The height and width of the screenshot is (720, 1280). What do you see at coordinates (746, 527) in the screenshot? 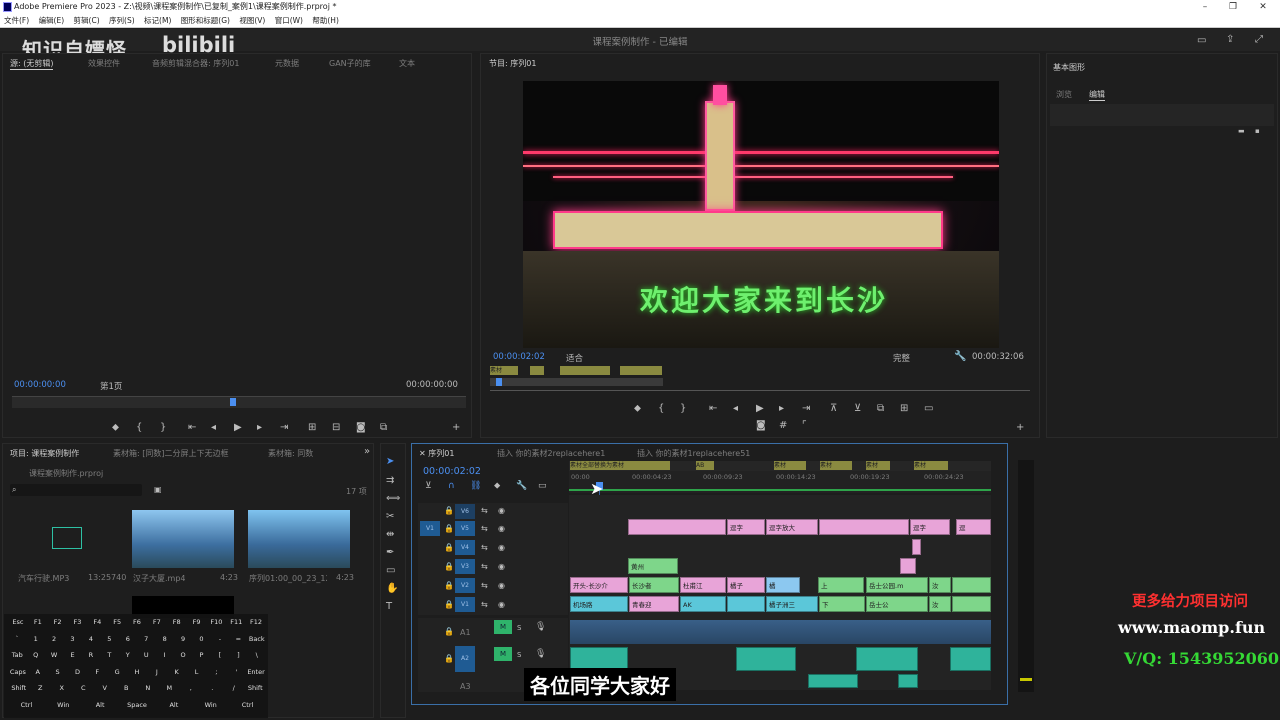
I see `v5-clip: 逗字` at bounding box center [746, 527].